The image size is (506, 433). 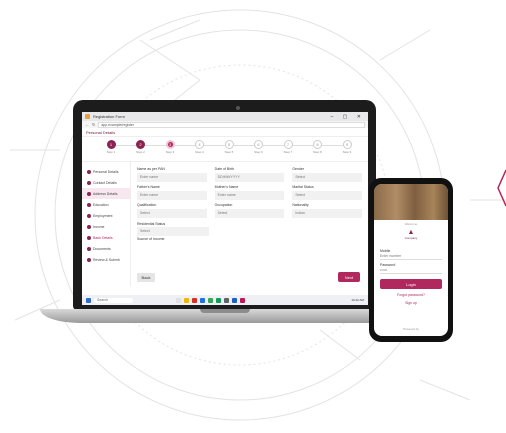 I want to click on phone-footer: Powered by, so click(x=411, y=329).